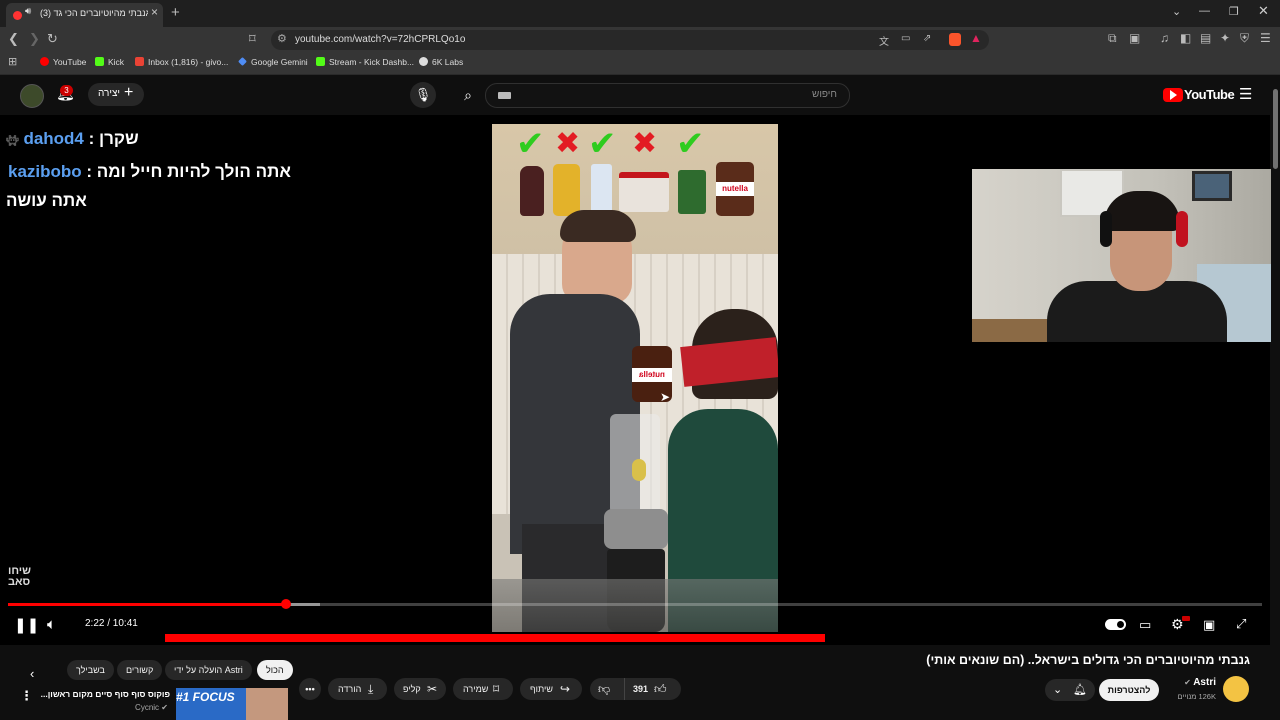  I want to click on notification-settings-button: ⌄ 🔔︎, so click(1070, 690).